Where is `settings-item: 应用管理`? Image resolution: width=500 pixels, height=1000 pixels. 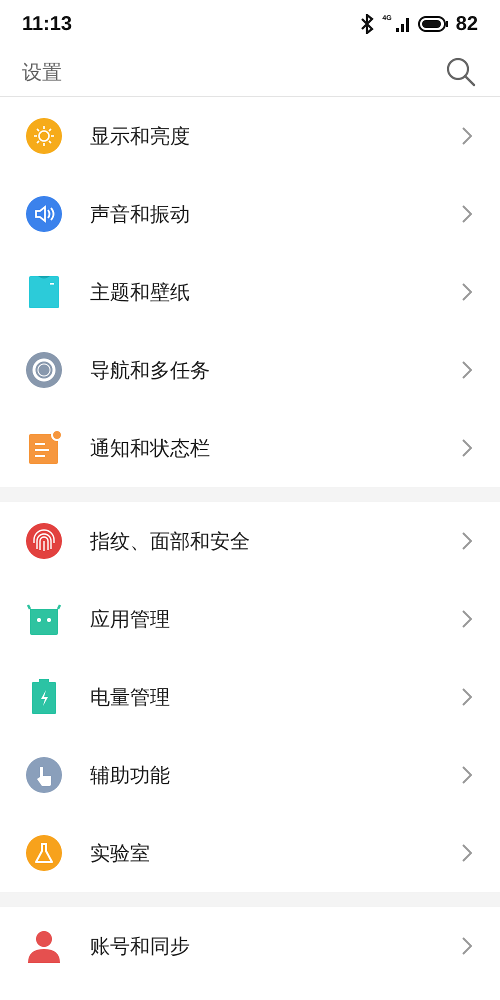
settings-item: 应用管理 is located at coordinates (250, 619).